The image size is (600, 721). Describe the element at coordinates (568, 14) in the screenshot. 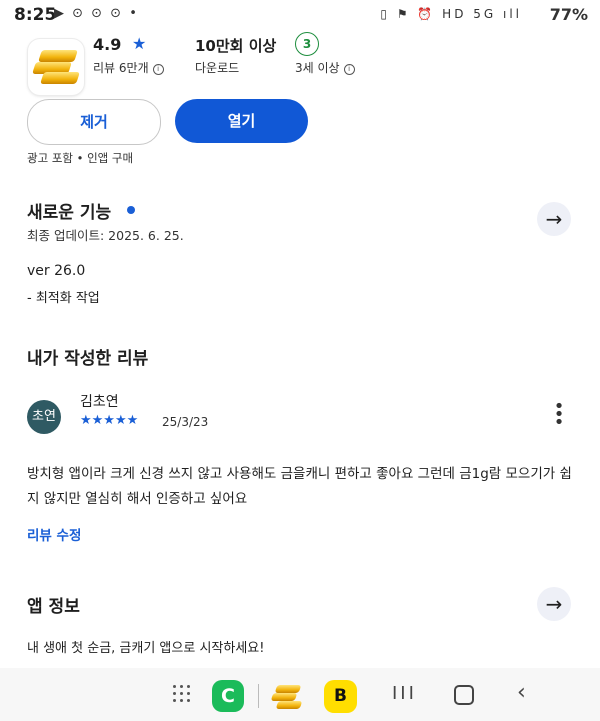

I see `battery-level: 77%` at that location.